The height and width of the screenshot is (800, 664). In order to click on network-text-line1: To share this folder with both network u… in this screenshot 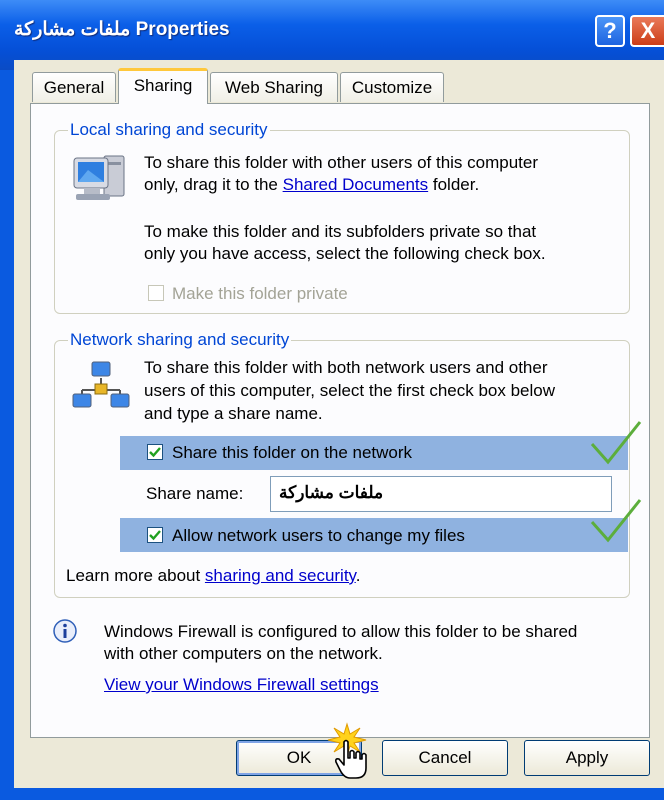, I will do `click(346, 367)`.